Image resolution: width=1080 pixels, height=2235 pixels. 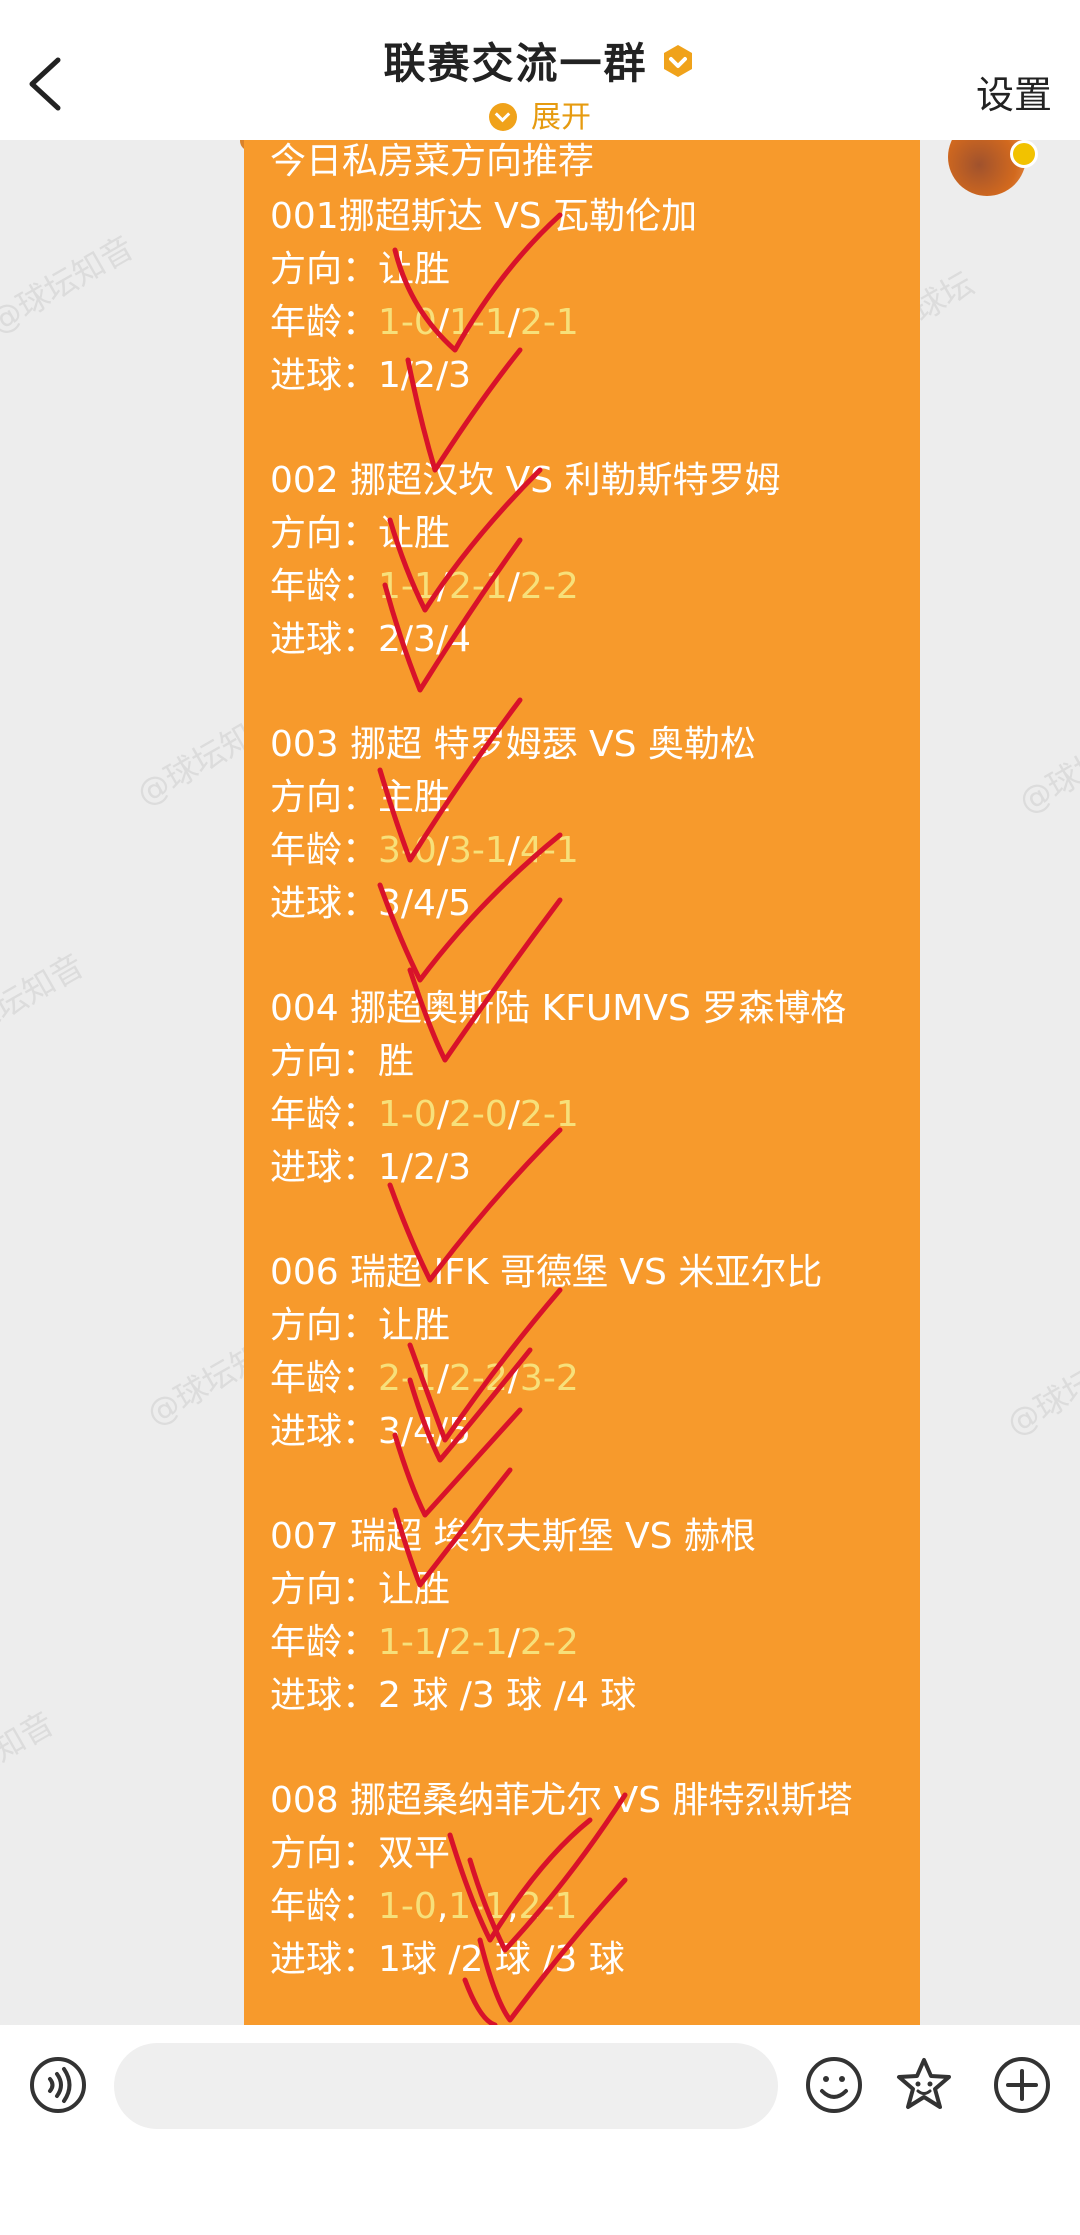 I want to click on age-row: 年龄：1-0,1-1,2-1, so click(x=423, y=1907).